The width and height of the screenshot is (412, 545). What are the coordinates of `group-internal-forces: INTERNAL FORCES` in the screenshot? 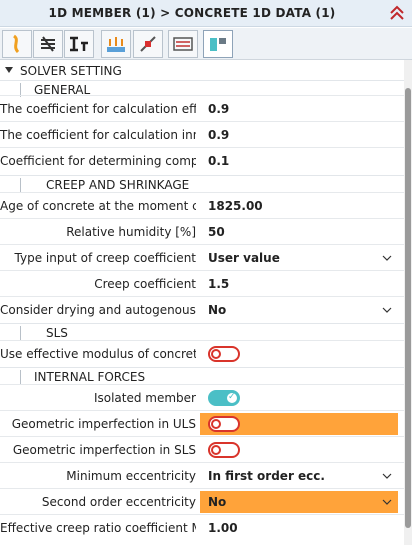 It's located at (202, 376).